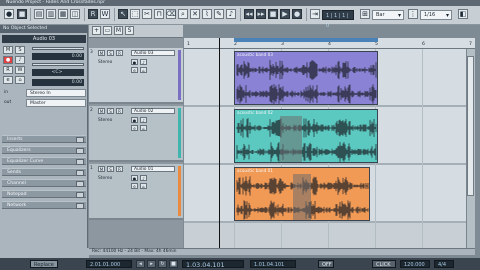 Image resolution: width=480 pixels, height=270 pixels. What do you see at coordinates (44, 139) in the screenshot?
I see `section-inserts: Inserts` at bounding box center [44, 139].